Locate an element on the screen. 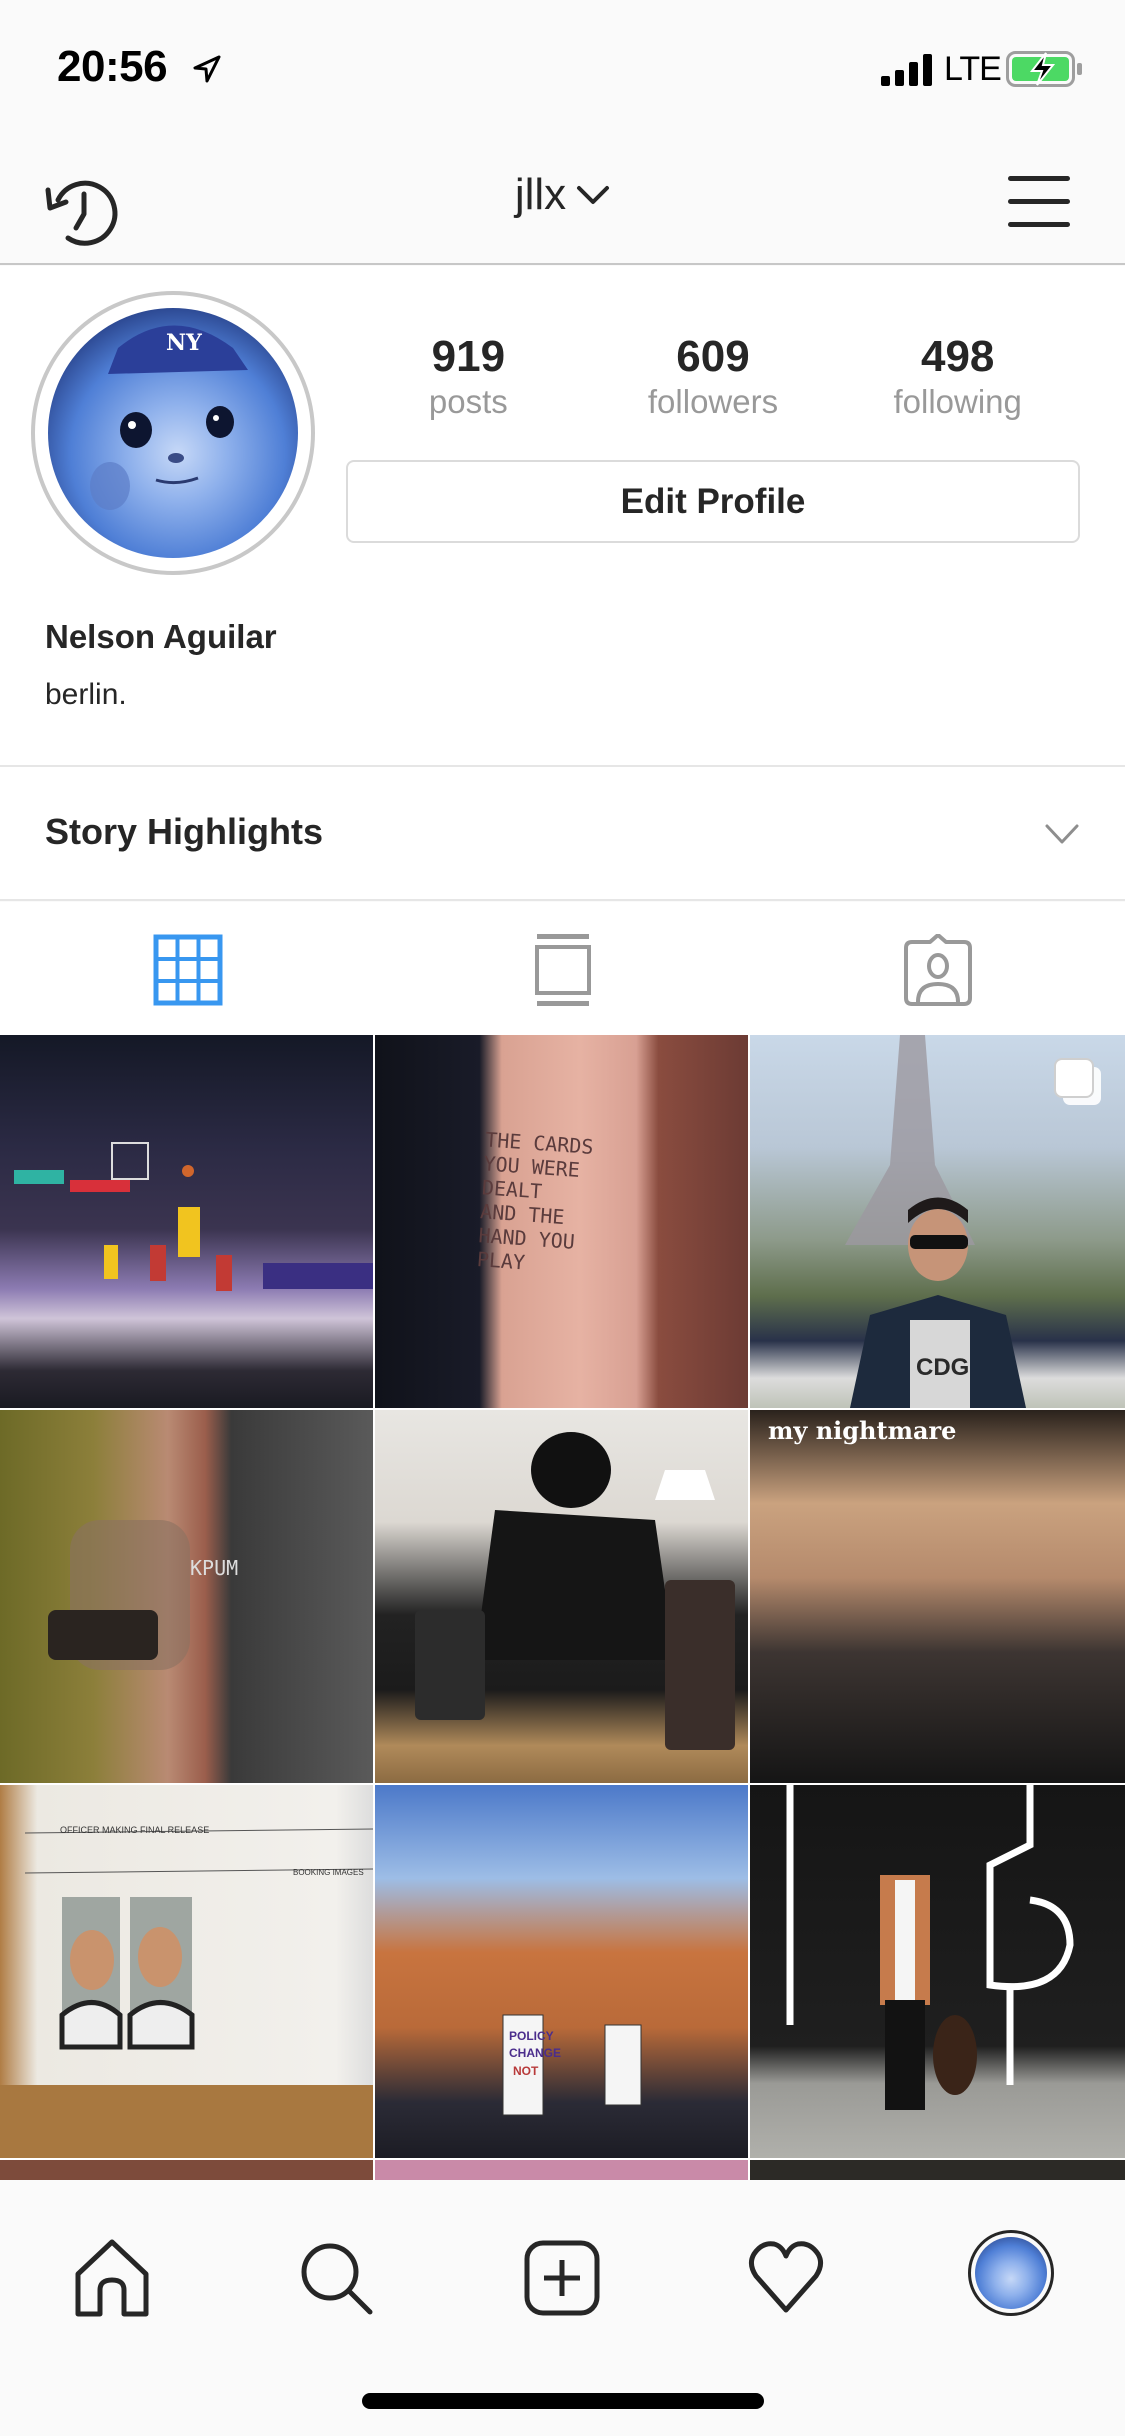 This screenshot has height=2436, width=1125. post-thumbnail: KPUM is located at coordinates (186, 1596).